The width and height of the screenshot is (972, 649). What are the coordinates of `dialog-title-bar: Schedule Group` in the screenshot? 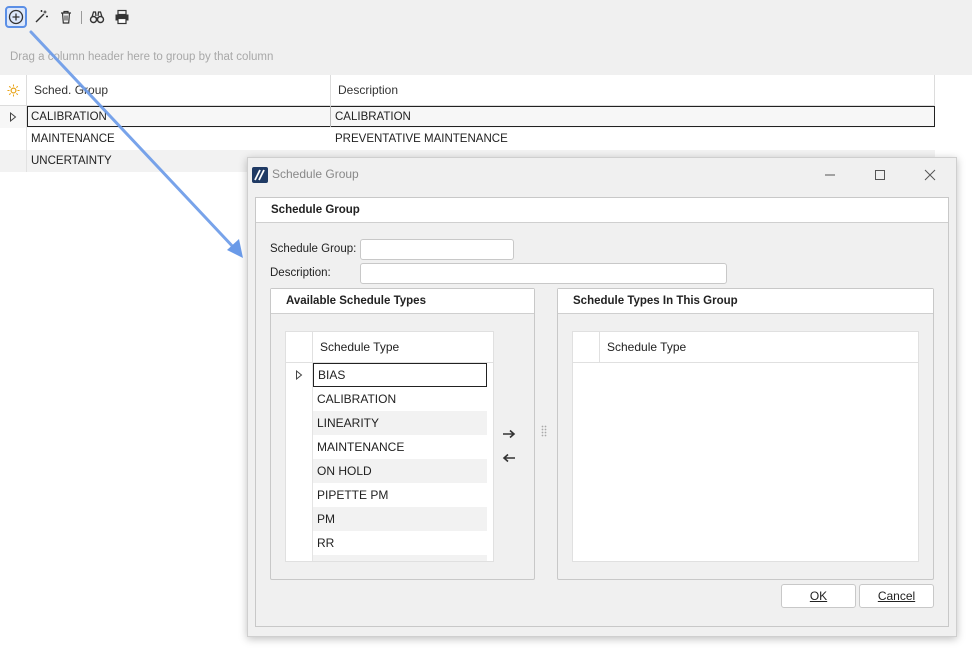 It's located at (602, 175).